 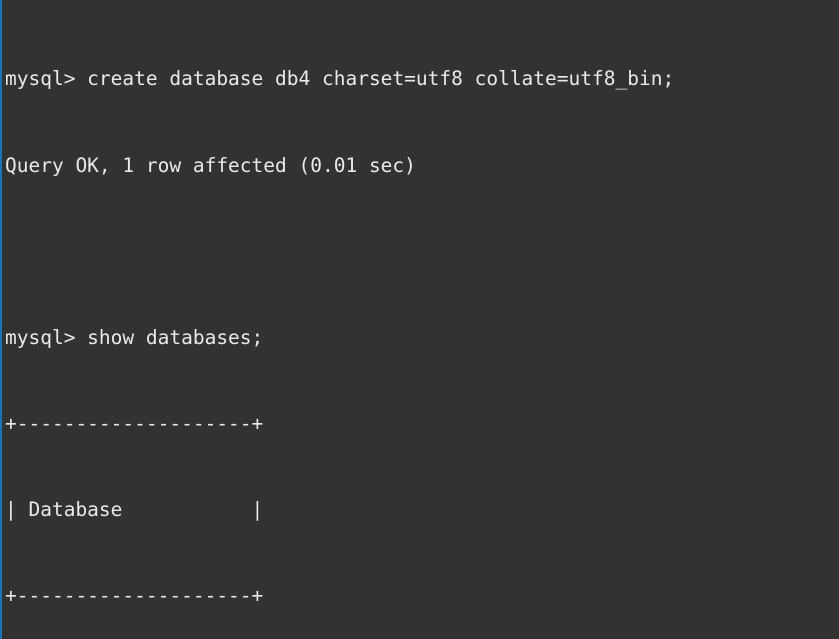 I want to click on terminal-line: Query OK, 1 row affected (0.01 sec), so click(x=210, y=165).